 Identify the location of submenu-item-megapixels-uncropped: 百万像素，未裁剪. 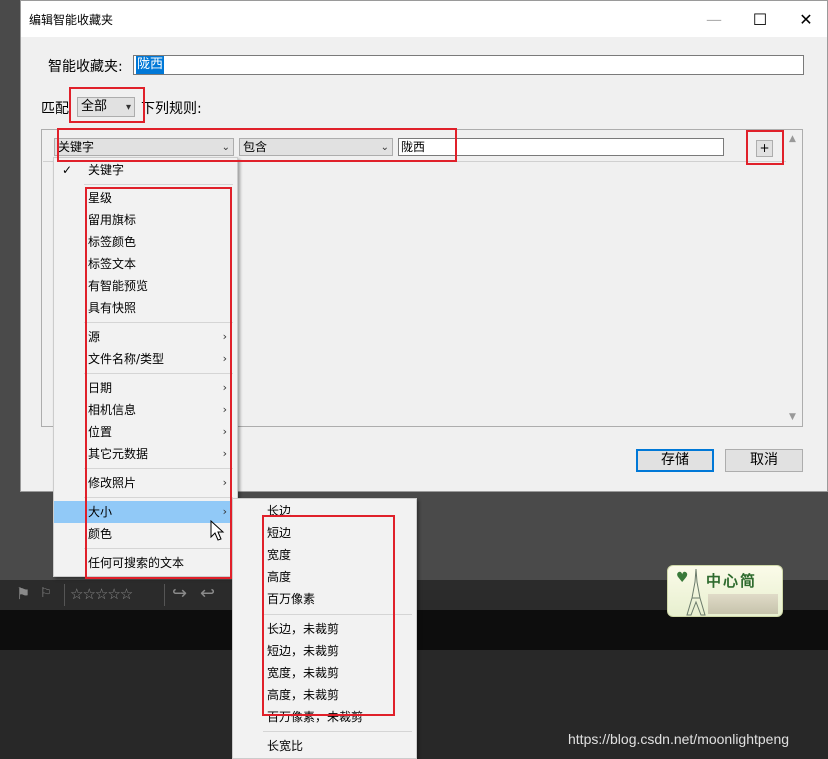
(324, 717).